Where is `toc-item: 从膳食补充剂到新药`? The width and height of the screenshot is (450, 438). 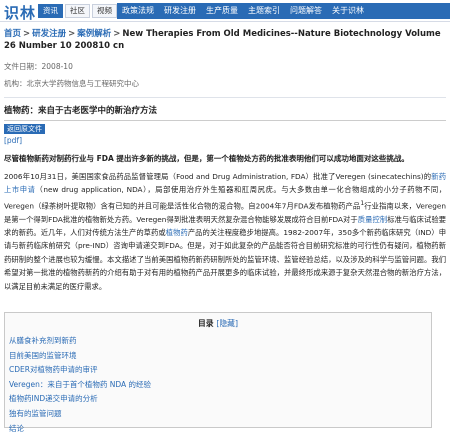 toc-item: 从膳食补充剂到新药 is located at coordinates (220, 341).